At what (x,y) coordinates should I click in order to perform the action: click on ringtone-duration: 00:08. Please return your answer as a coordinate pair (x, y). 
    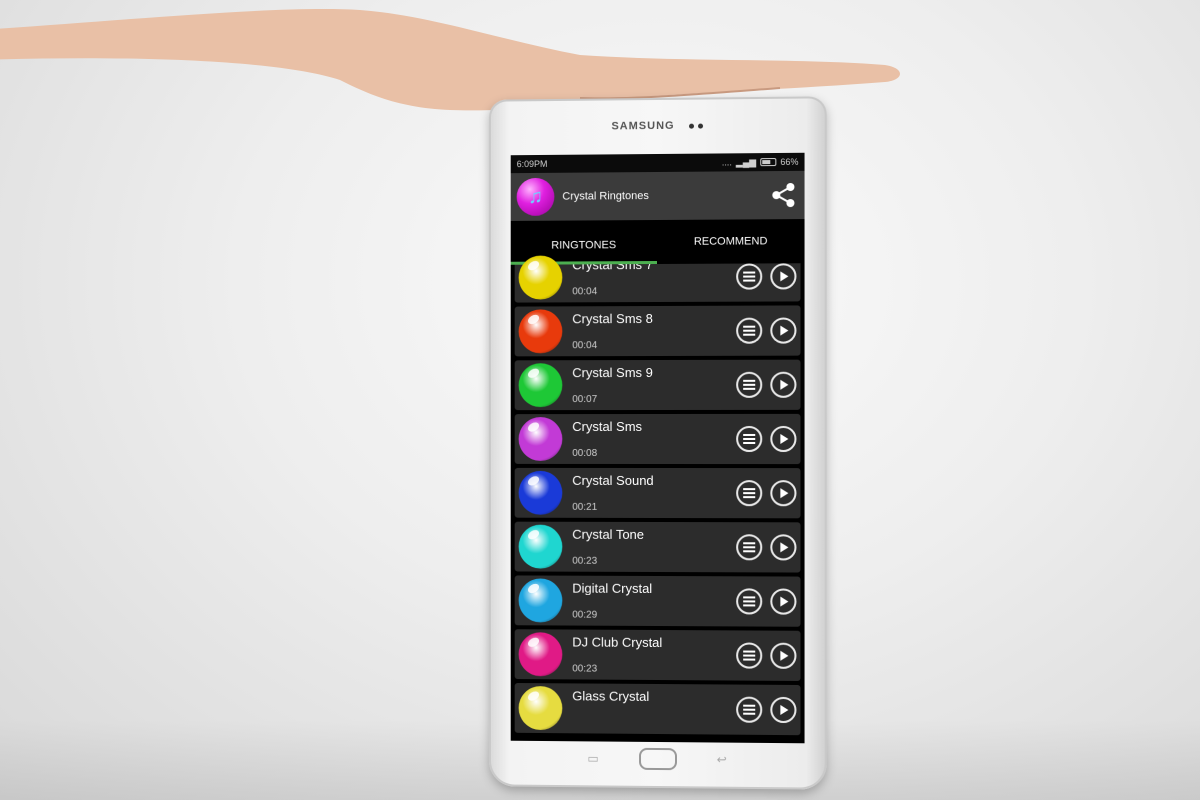
    Looking at the image, I should click on (585, 453).